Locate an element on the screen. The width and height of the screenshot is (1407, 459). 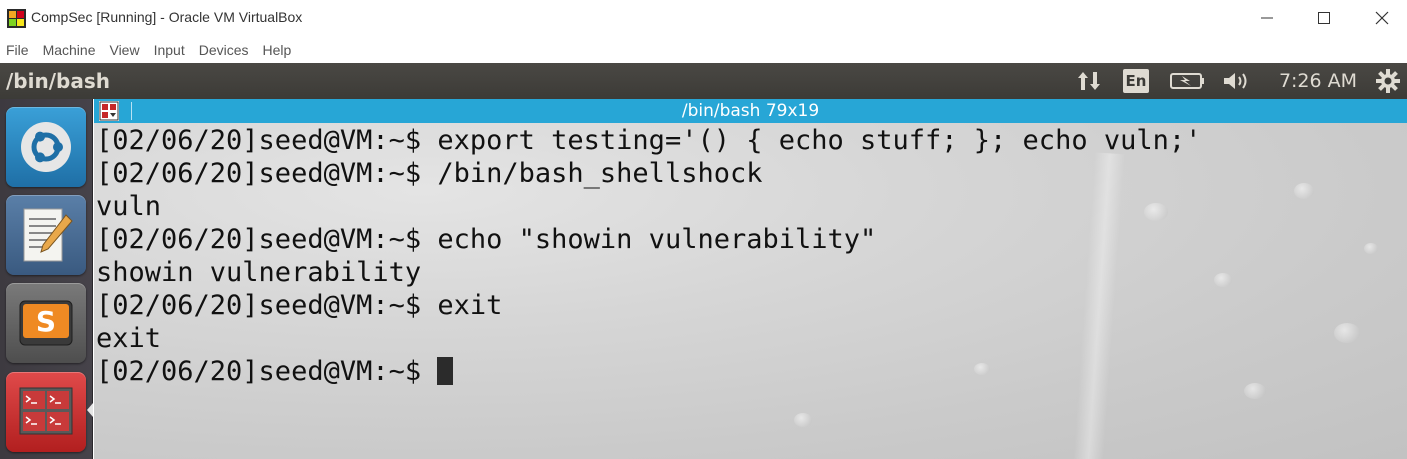
menu-devices: Devices is located at coordinates (225, 50).